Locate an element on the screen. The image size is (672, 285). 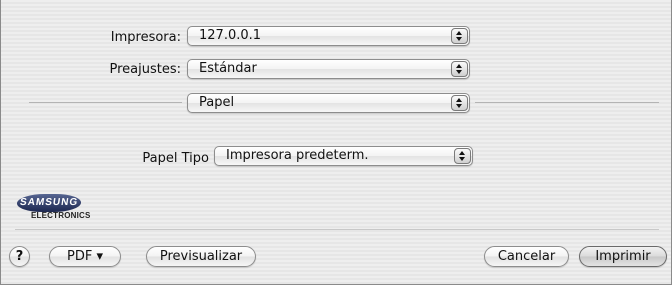
section-value: Papel is located at coordinates (217, 102).